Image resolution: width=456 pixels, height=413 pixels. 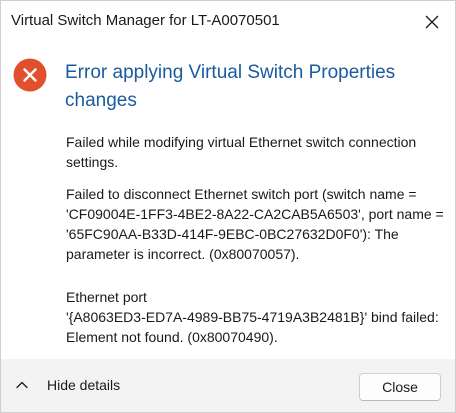 I want to click on error-icon, so click(x=30, y=75).